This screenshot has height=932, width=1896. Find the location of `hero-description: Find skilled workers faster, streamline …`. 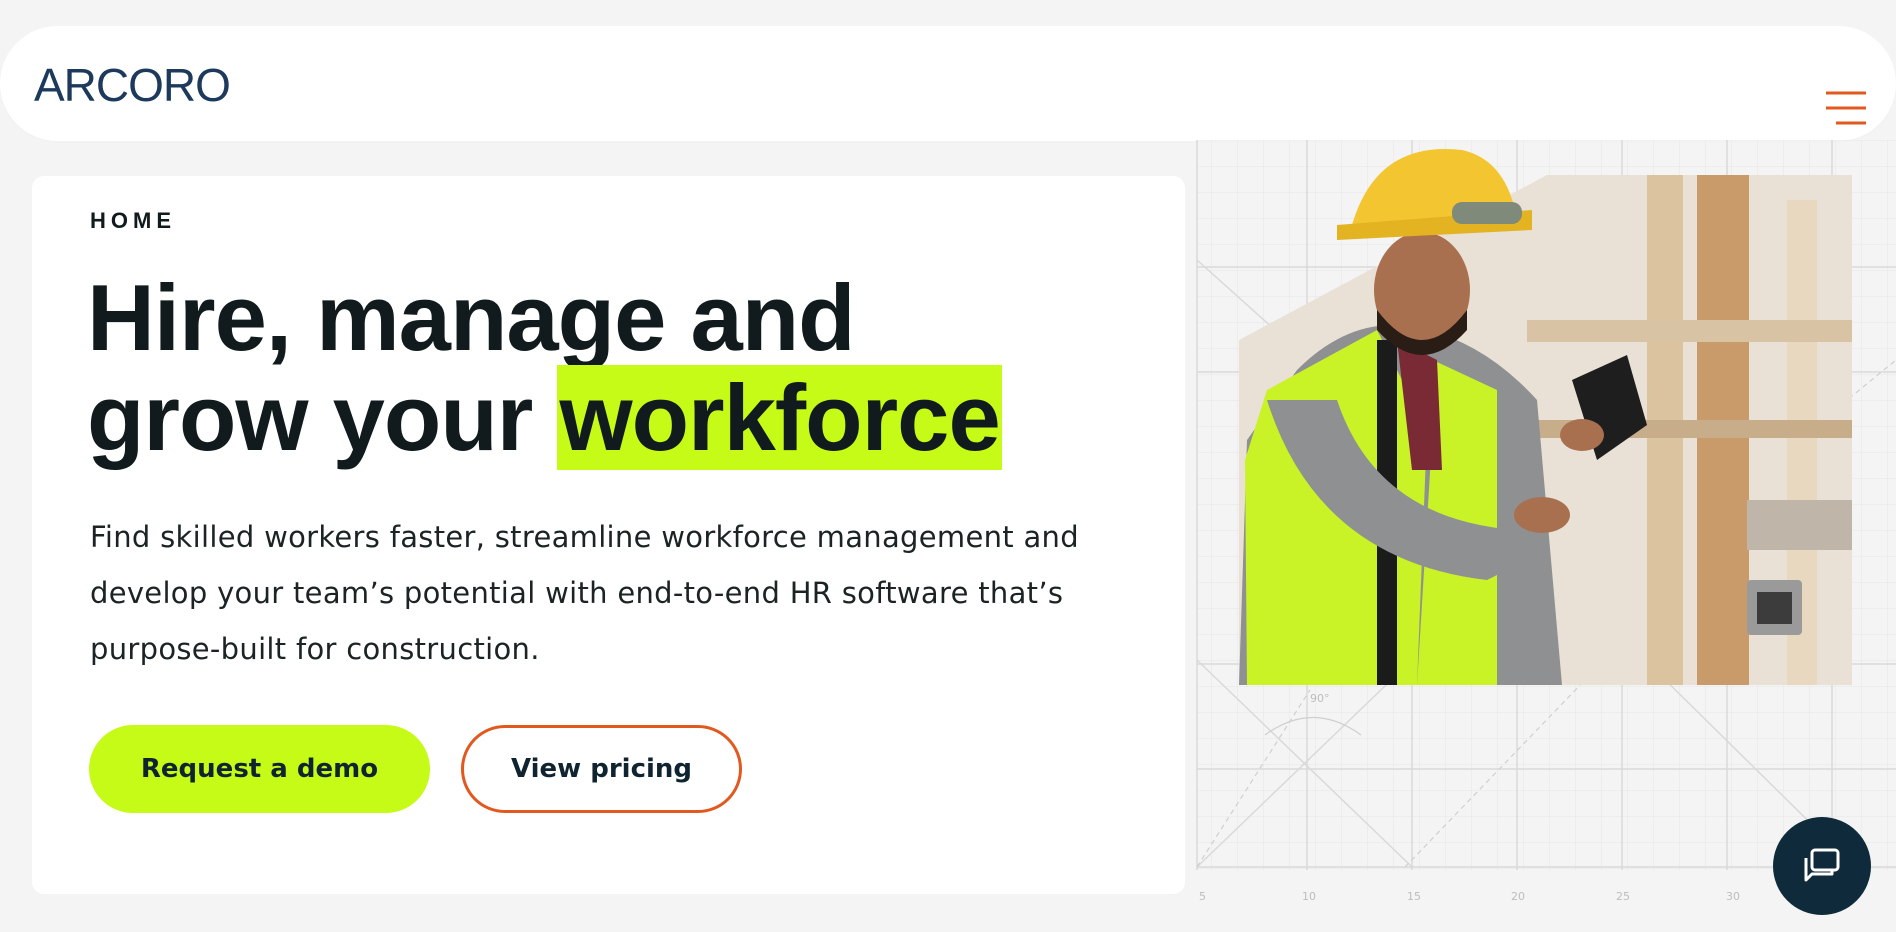

hero-description: Find skilled workers faster, streamline … is located at coordinates (584, 593).